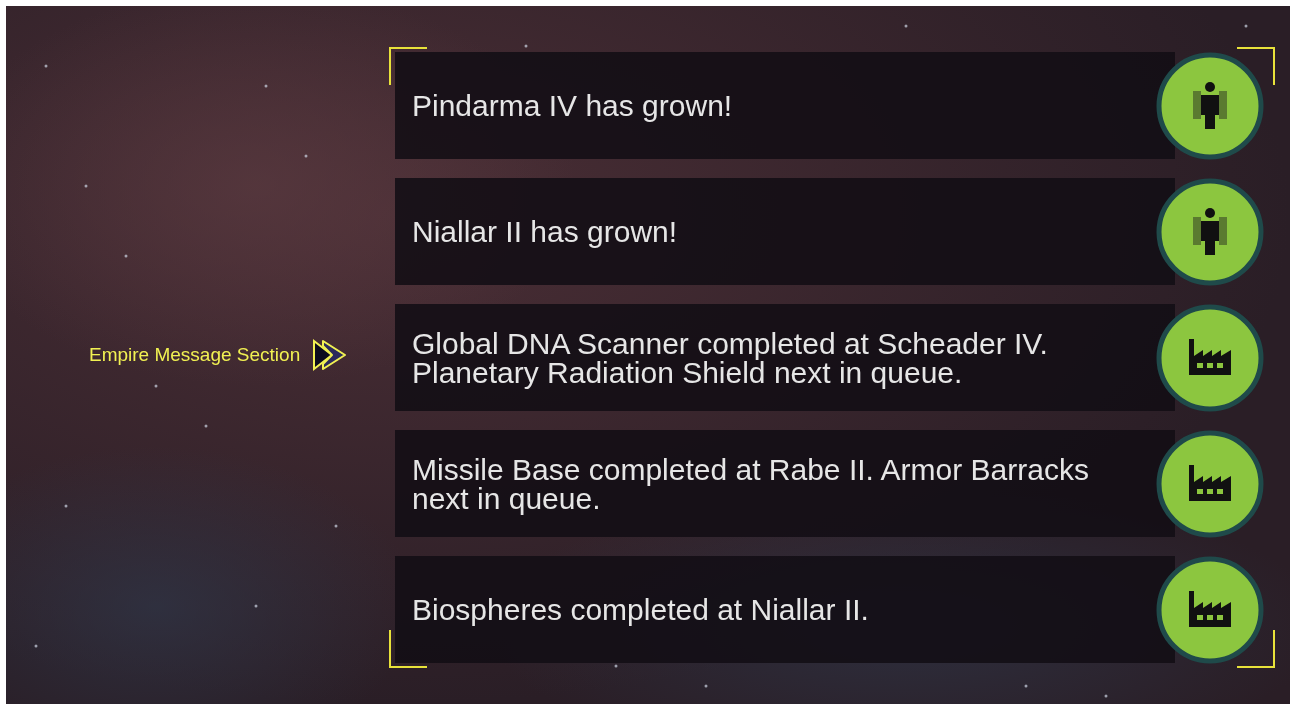 The height and width of the screenshot is (704, 1290). Describe the element at coordinates (785, 609) in the screenshot. I see `message-bar: Biospheres completed at Niallar II.` at that location.